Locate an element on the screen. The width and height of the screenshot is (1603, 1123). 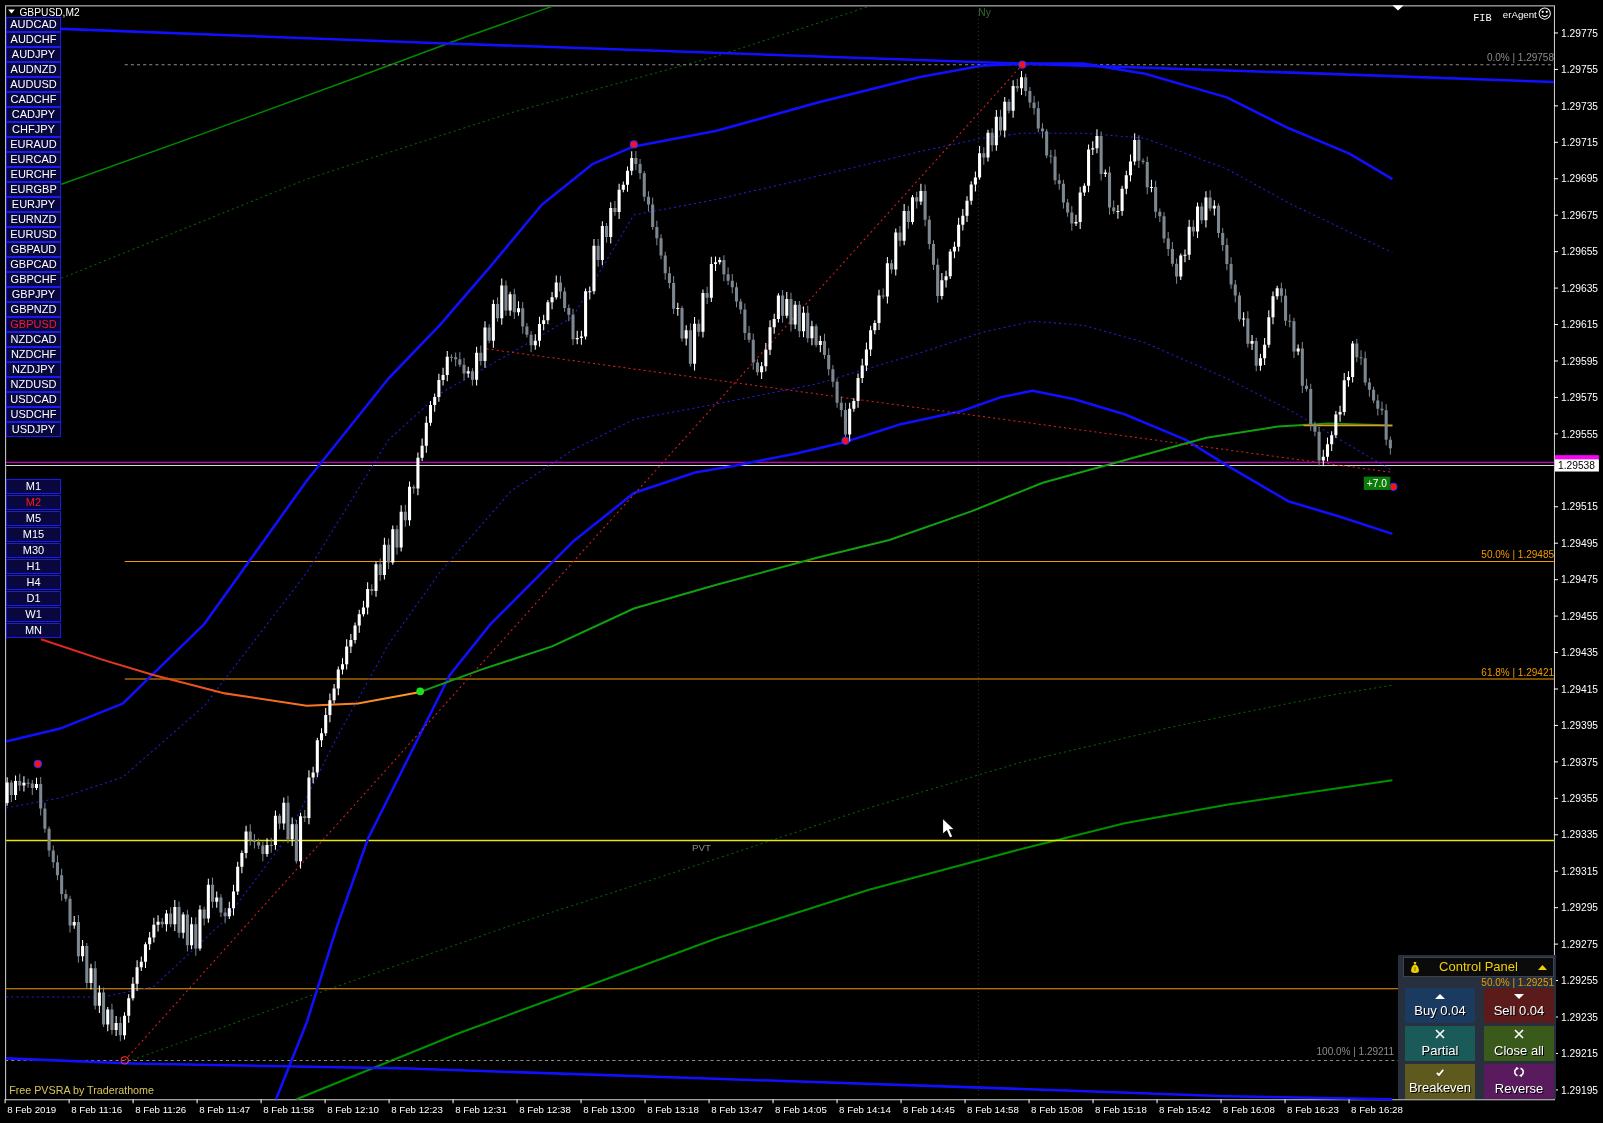
price-axis-label: 1.29515 is located at coordinates (1580, 507).